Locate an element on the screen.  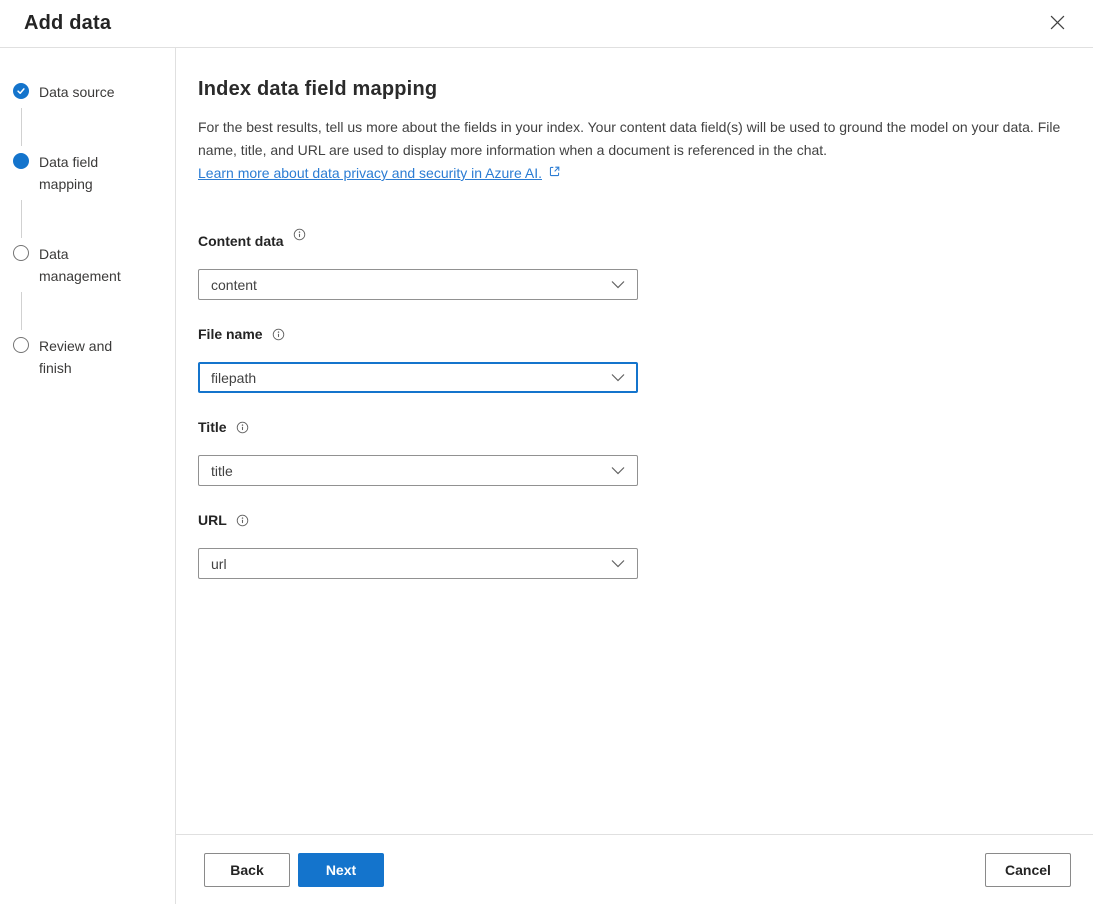
field-file-name: File name filepath is located at coordinates (632, 359).